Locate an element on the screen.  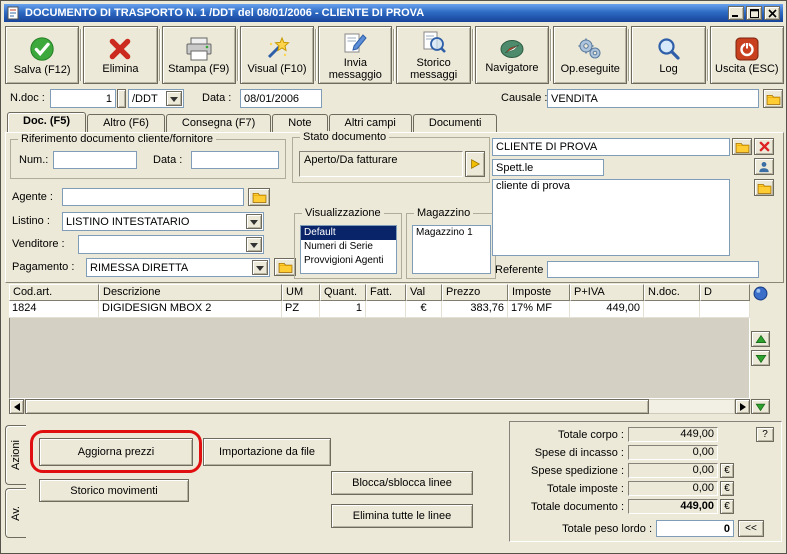
grid-header-cell: Descrizione is located at coordinates (190, 292).